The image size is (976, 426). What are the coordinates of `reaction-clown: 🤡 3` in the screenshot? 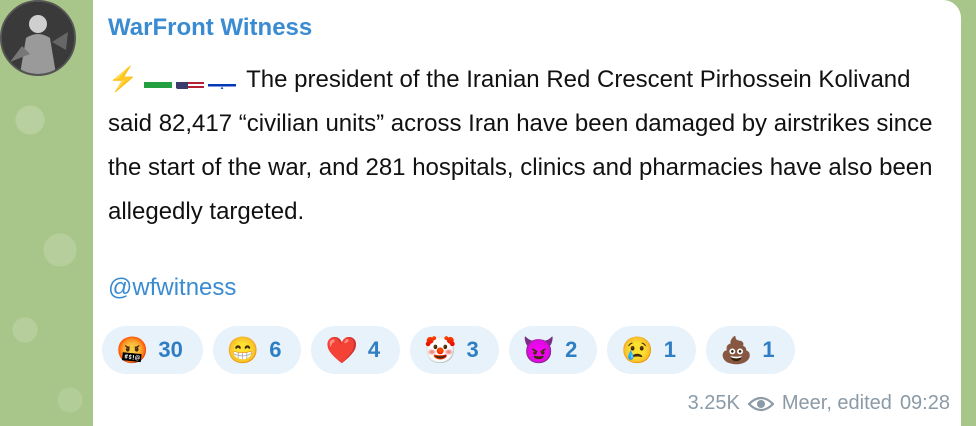 It's located at (454, 350).